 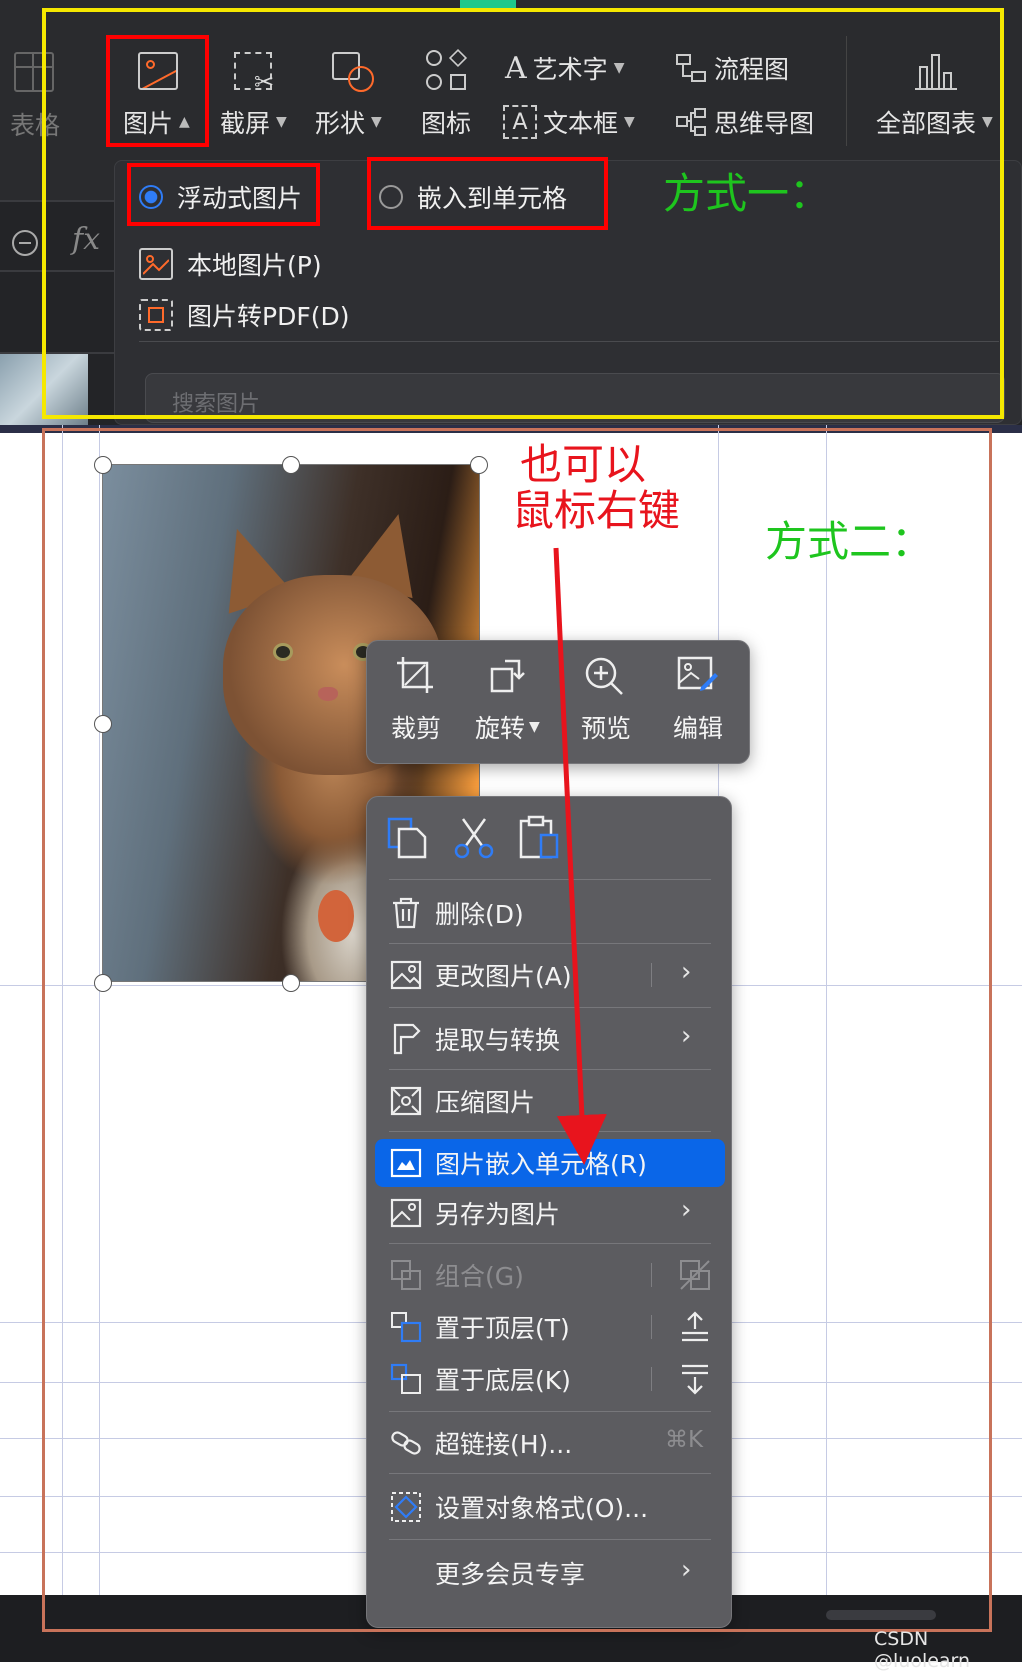 I want to click on csdn-watermark: CSDN @luolearn, so click(x=922, y=1650).